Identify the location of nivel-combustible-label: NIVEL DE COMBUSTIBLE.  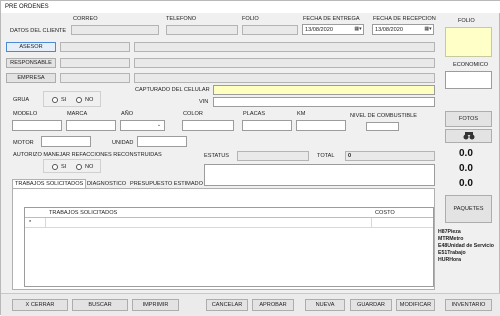
(383, 116).